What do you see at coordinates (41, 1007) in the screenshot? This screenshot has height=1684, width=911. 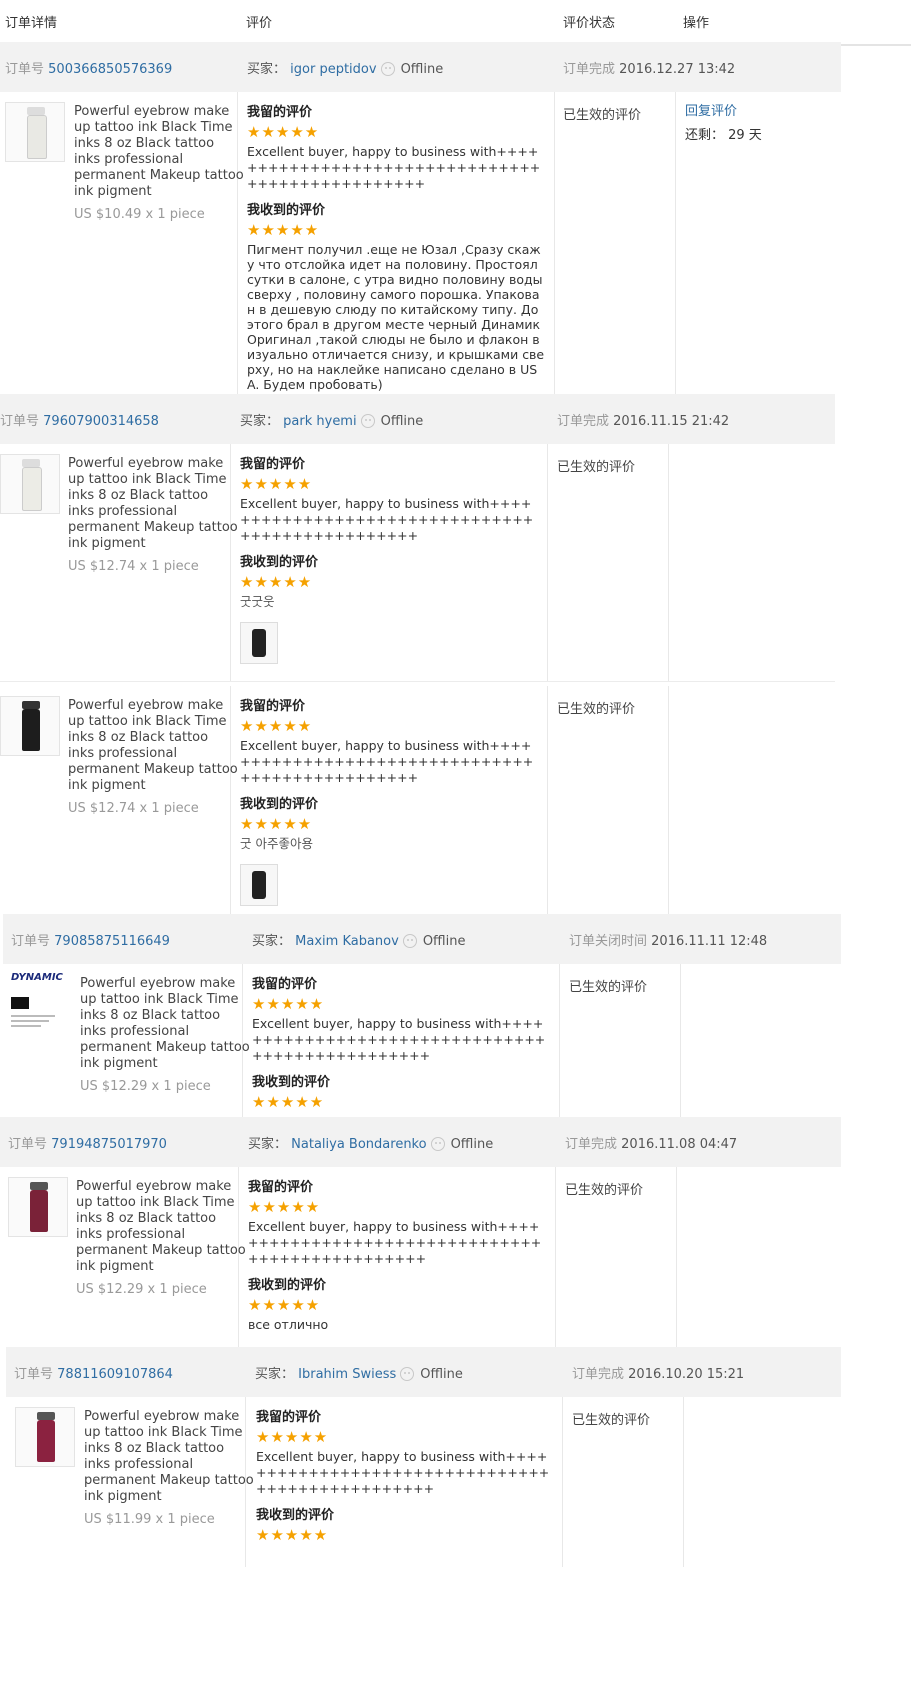 I see `product-thumbnail: DYNAMIC` at bounding box center [41, 1007].